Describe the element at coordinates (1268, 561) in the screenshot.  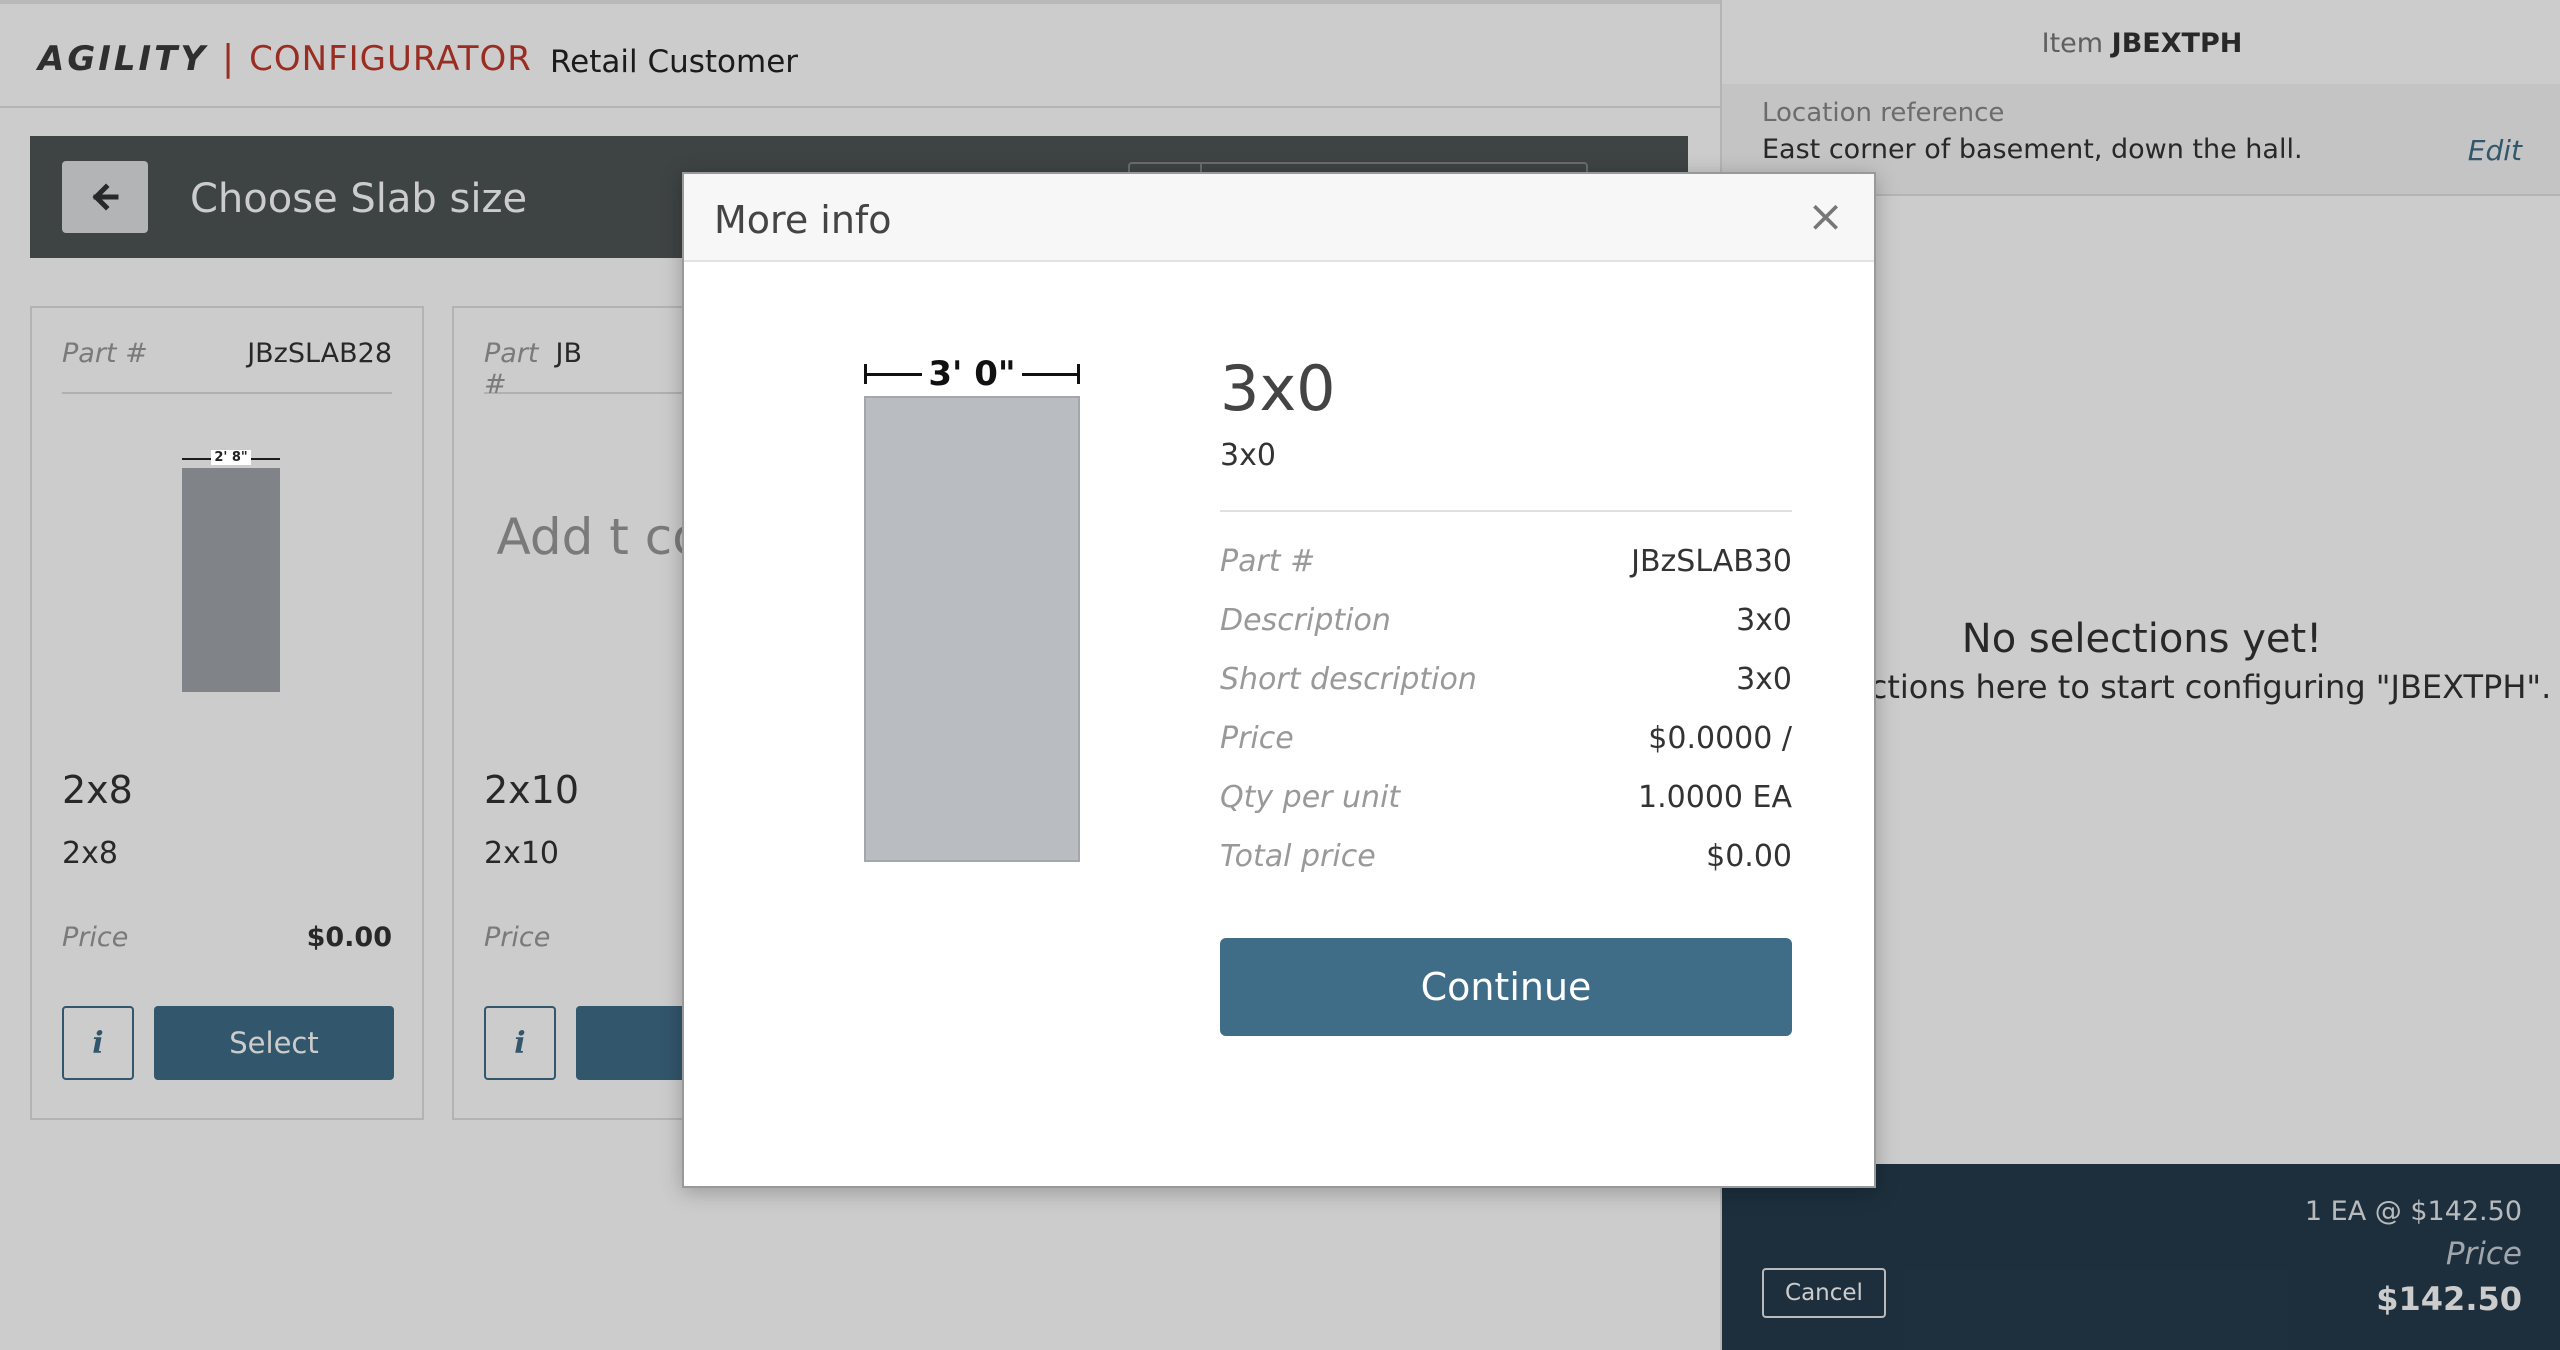
I see `detail-label: Part #` at that location.